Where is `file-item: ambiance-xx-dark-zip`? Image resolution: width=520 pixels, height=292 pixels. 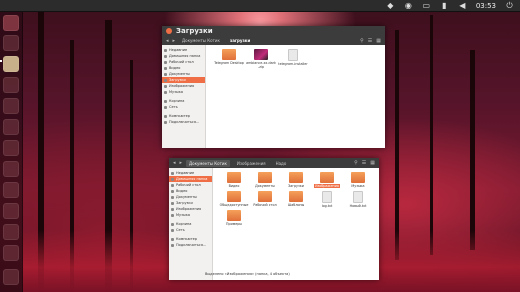
file-item: ambiance-xx-dark-zip is located at coordinates (261, 59).